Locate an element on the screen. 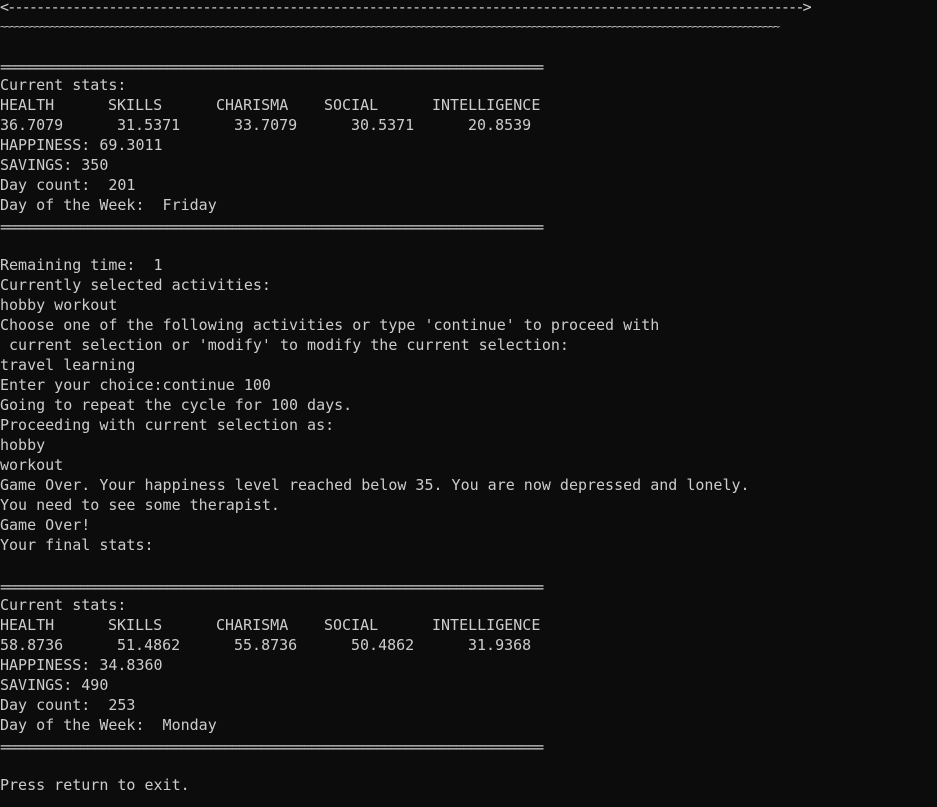 The height and width of the screenshot is (807, 937). exit-prompt: Press return to exit. is located at coordinates (95, 785).